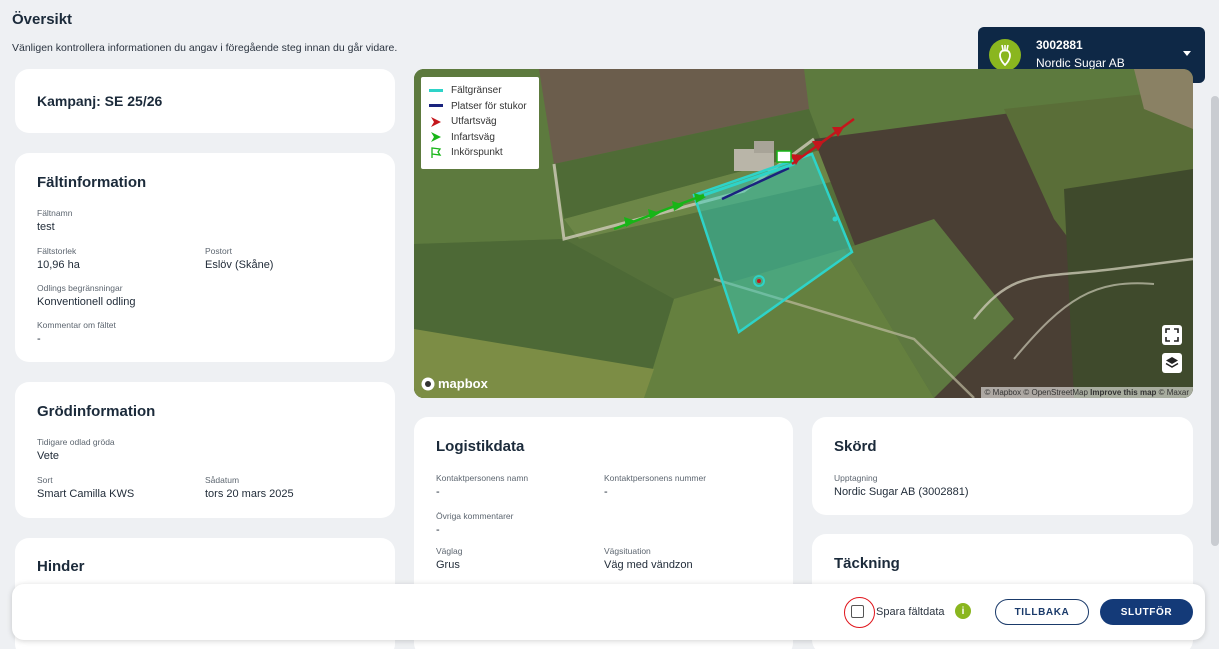 This screenshot has height=649, width=1219. Describe the element at coordinates (438, 530) in the screenshot. I see `other-comments-value: -` at that location.